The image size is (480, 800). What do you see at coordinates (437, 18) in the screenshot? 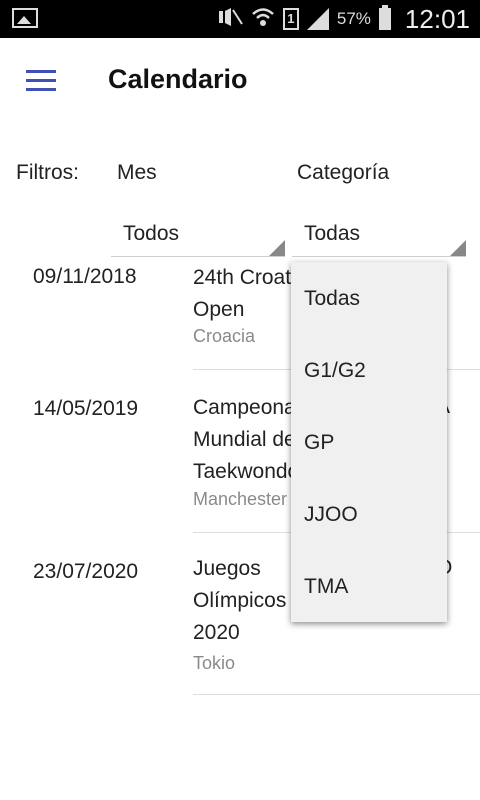
I see `clock: 12:01` at bounding box center [437, 18].